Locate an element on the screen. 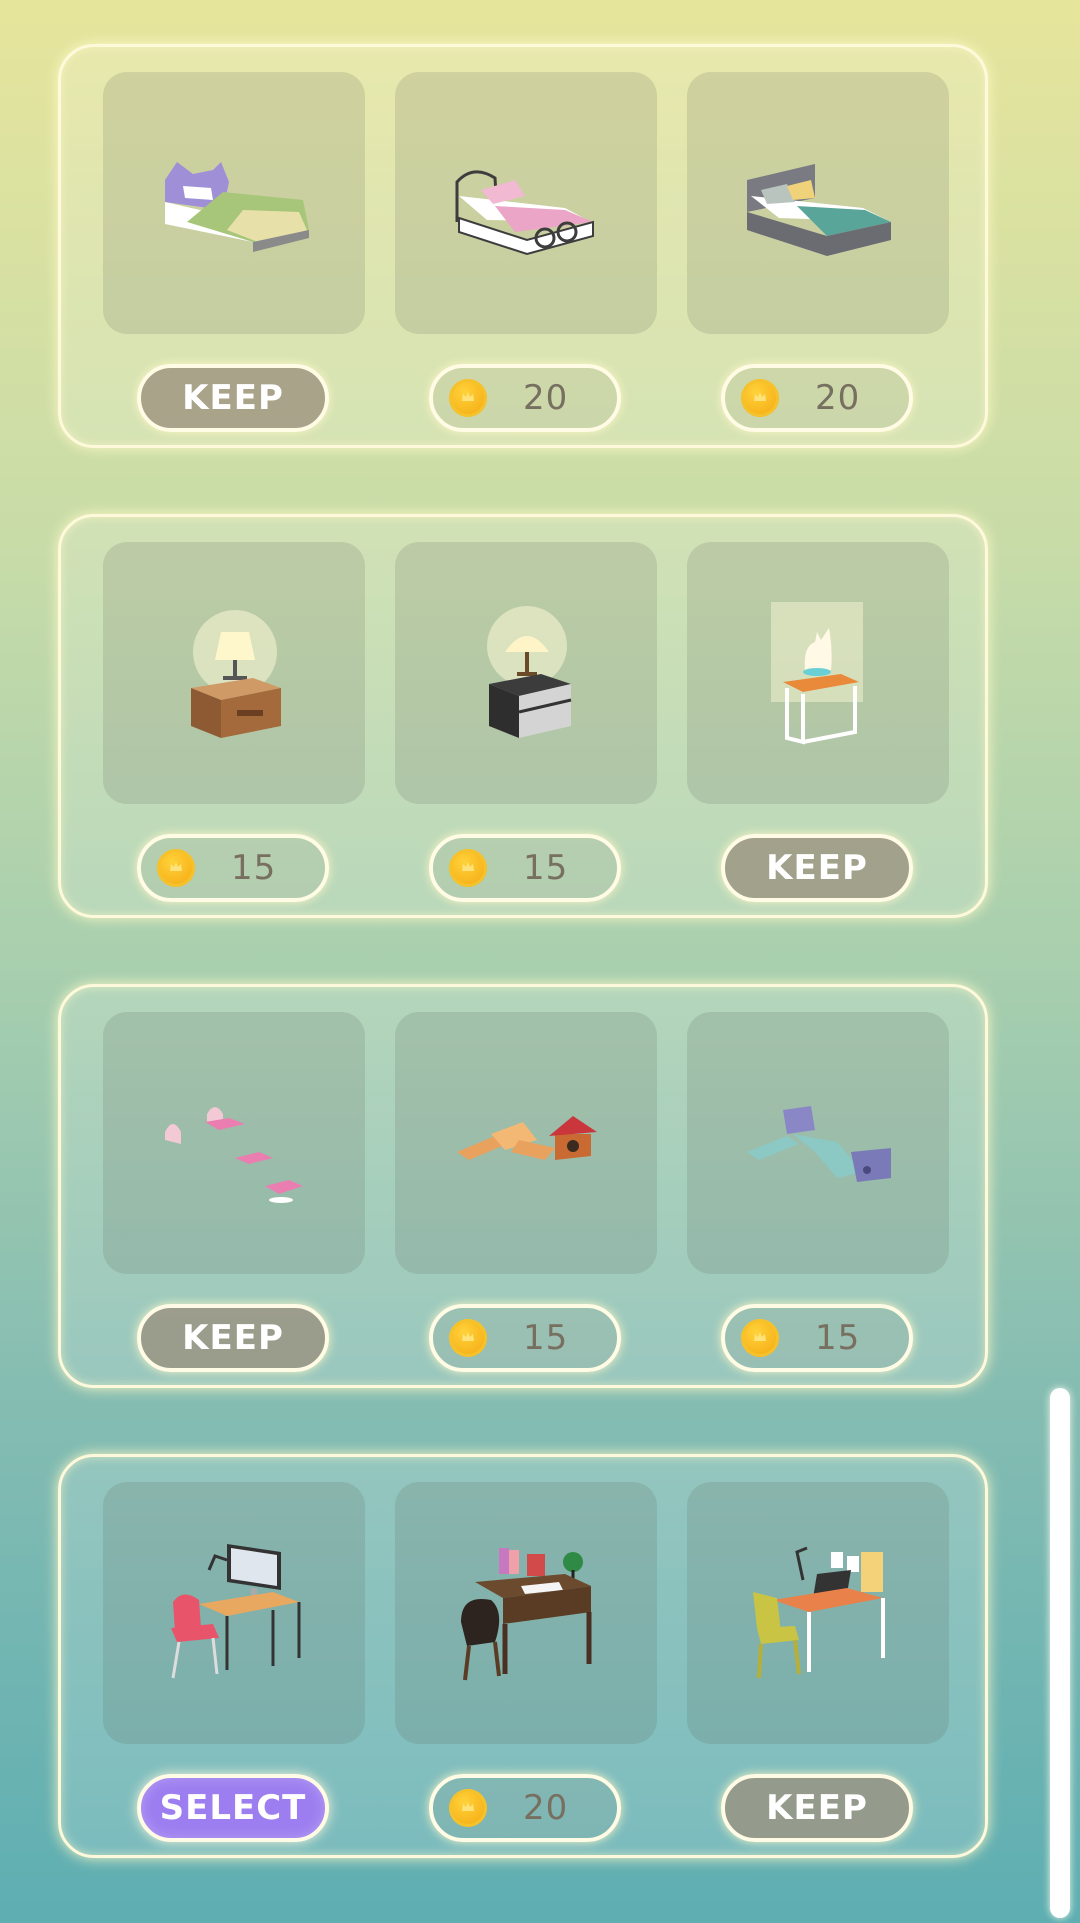 The image size is (1080, 1923). tile-pink-steps is located at coordinates (234, 1143).